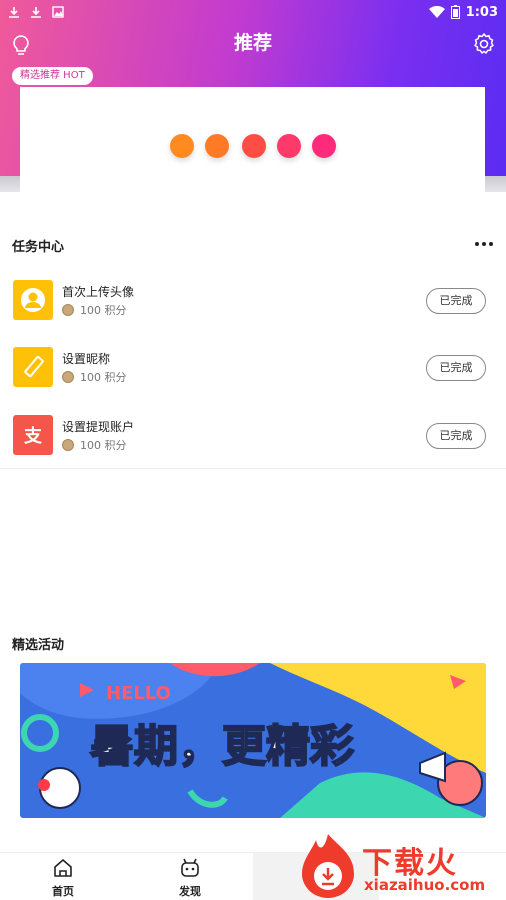 The image size is (506, 900). Describe the element at coordinates (401, 866) in the screenshot. I see `watermark-logo: 下载火 xiazaihuo.com` at that location.